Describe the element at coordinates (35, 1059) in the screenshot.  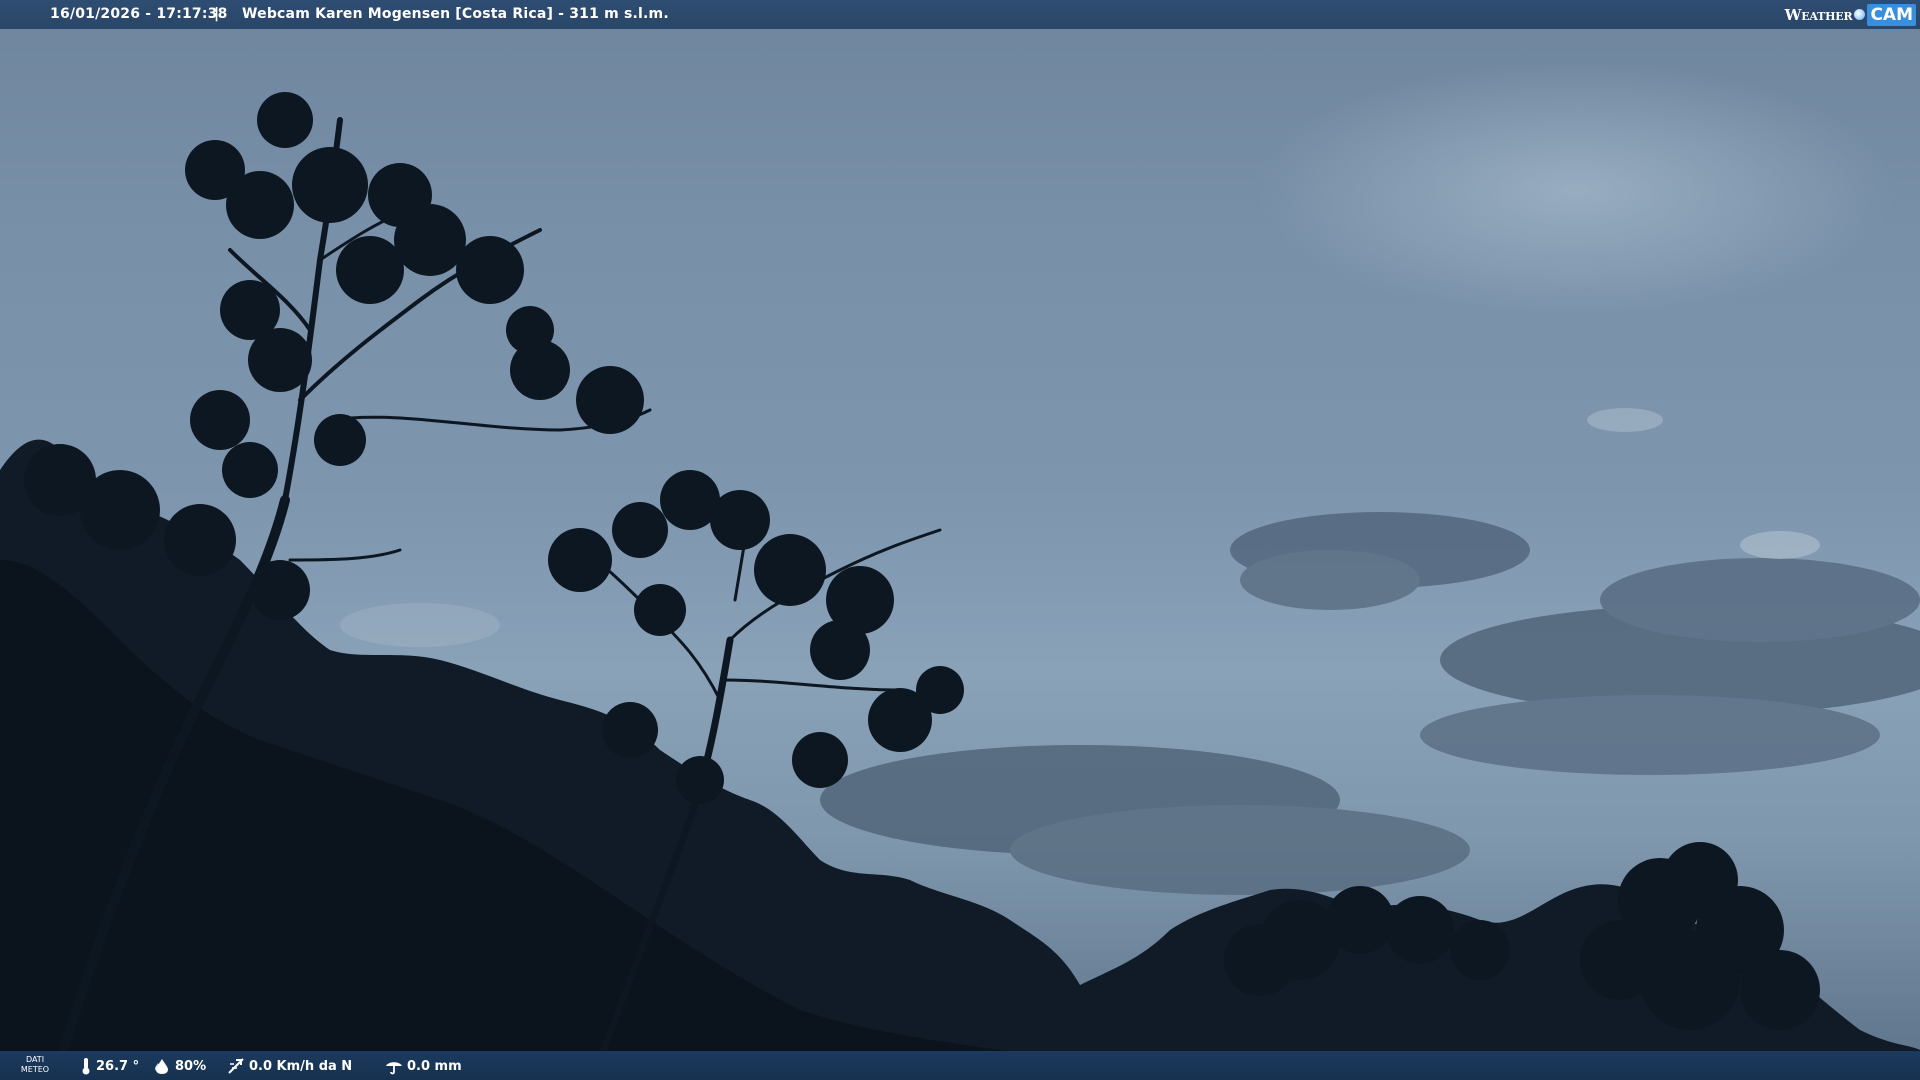
I see `dati-label-line1: DATI` at that location.